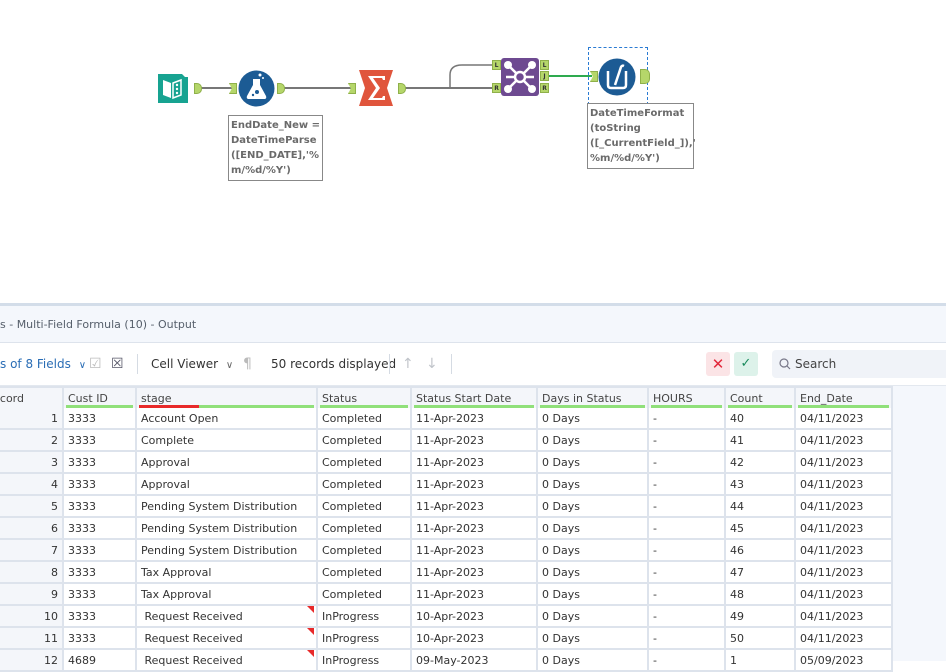  Describe the element at coordinates (256, 88) in the screenshot. I see `formula-tool` at that location.